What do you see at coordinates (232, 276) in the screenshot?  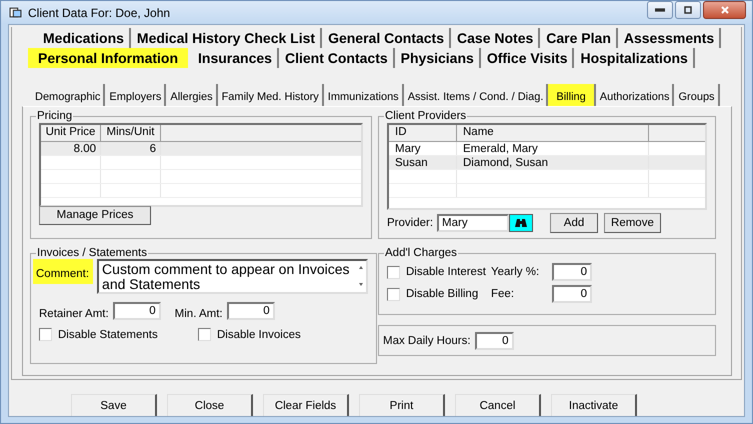 I see `comment-field: Custom comment to appear on Invoices and Statements` at bounding box center [232, 276].